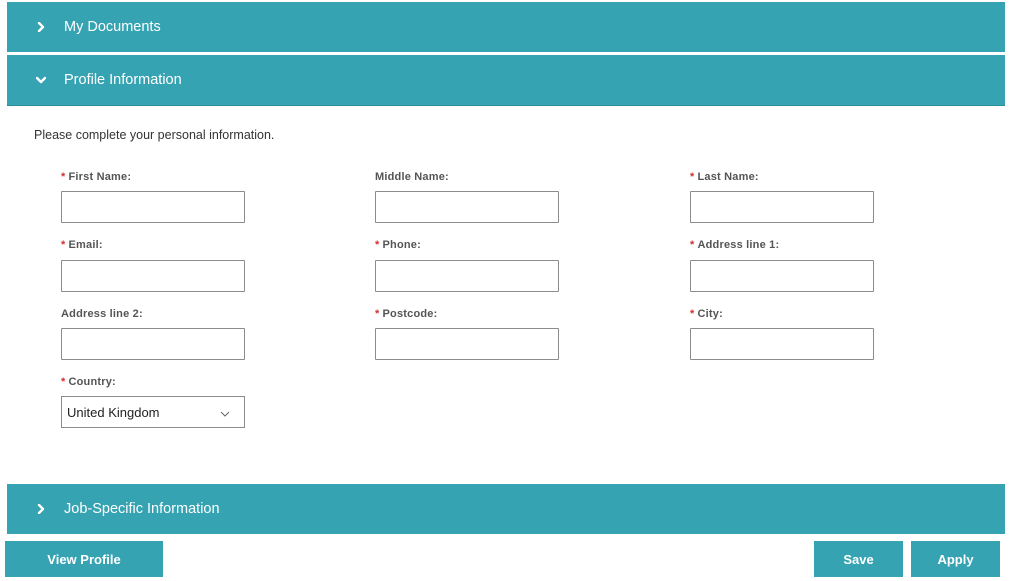 The height and width of the screenshot is (581, 1024). I want to click on address-line-1-label: * Address line 1:, so click(735, 245).